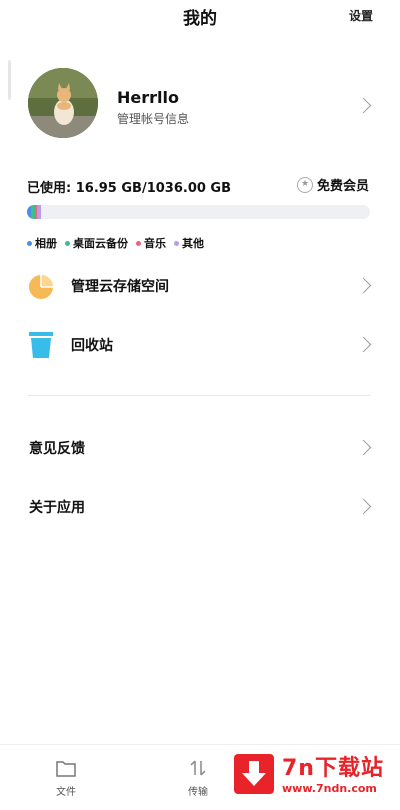 The height and width of the screenshot is (810, 400). Describe the element at coordinates (198, 792) in the screenshot. I see `tab-transfer-label: 传输` at that location.